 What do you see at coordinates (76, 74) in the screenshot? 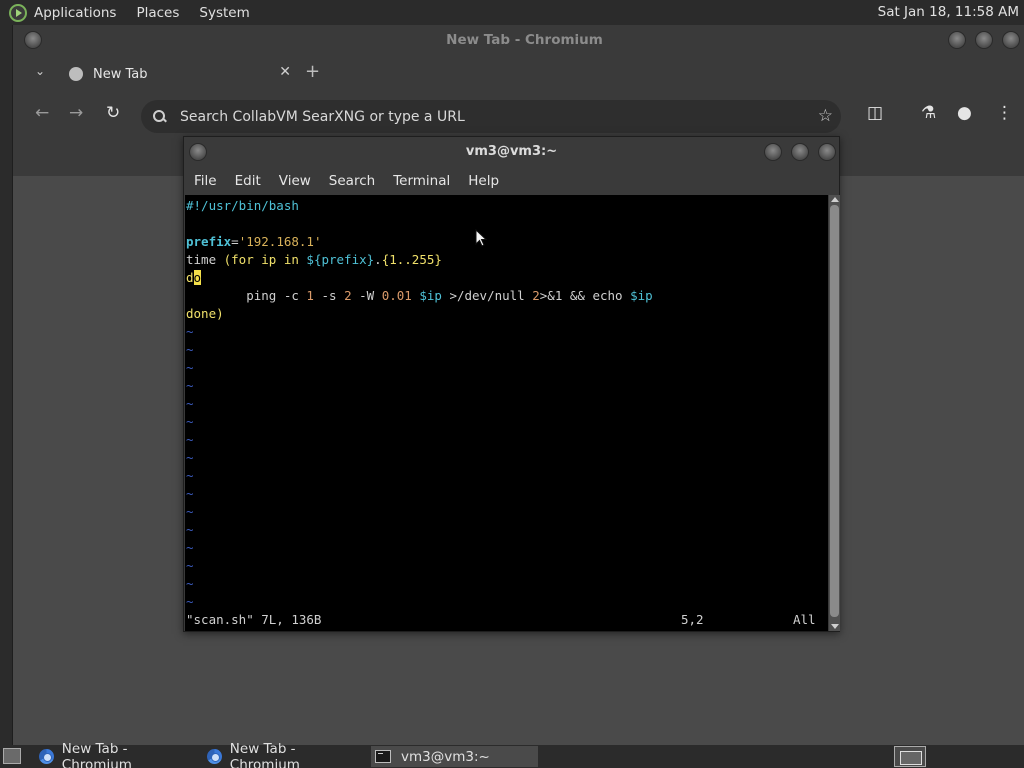
I see `globe-icon` at bounding box center [76, 74].